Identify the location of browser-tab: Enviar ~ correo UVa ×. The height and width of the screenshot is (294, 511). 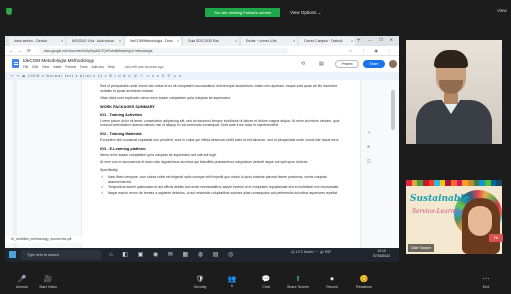
(269, 41).